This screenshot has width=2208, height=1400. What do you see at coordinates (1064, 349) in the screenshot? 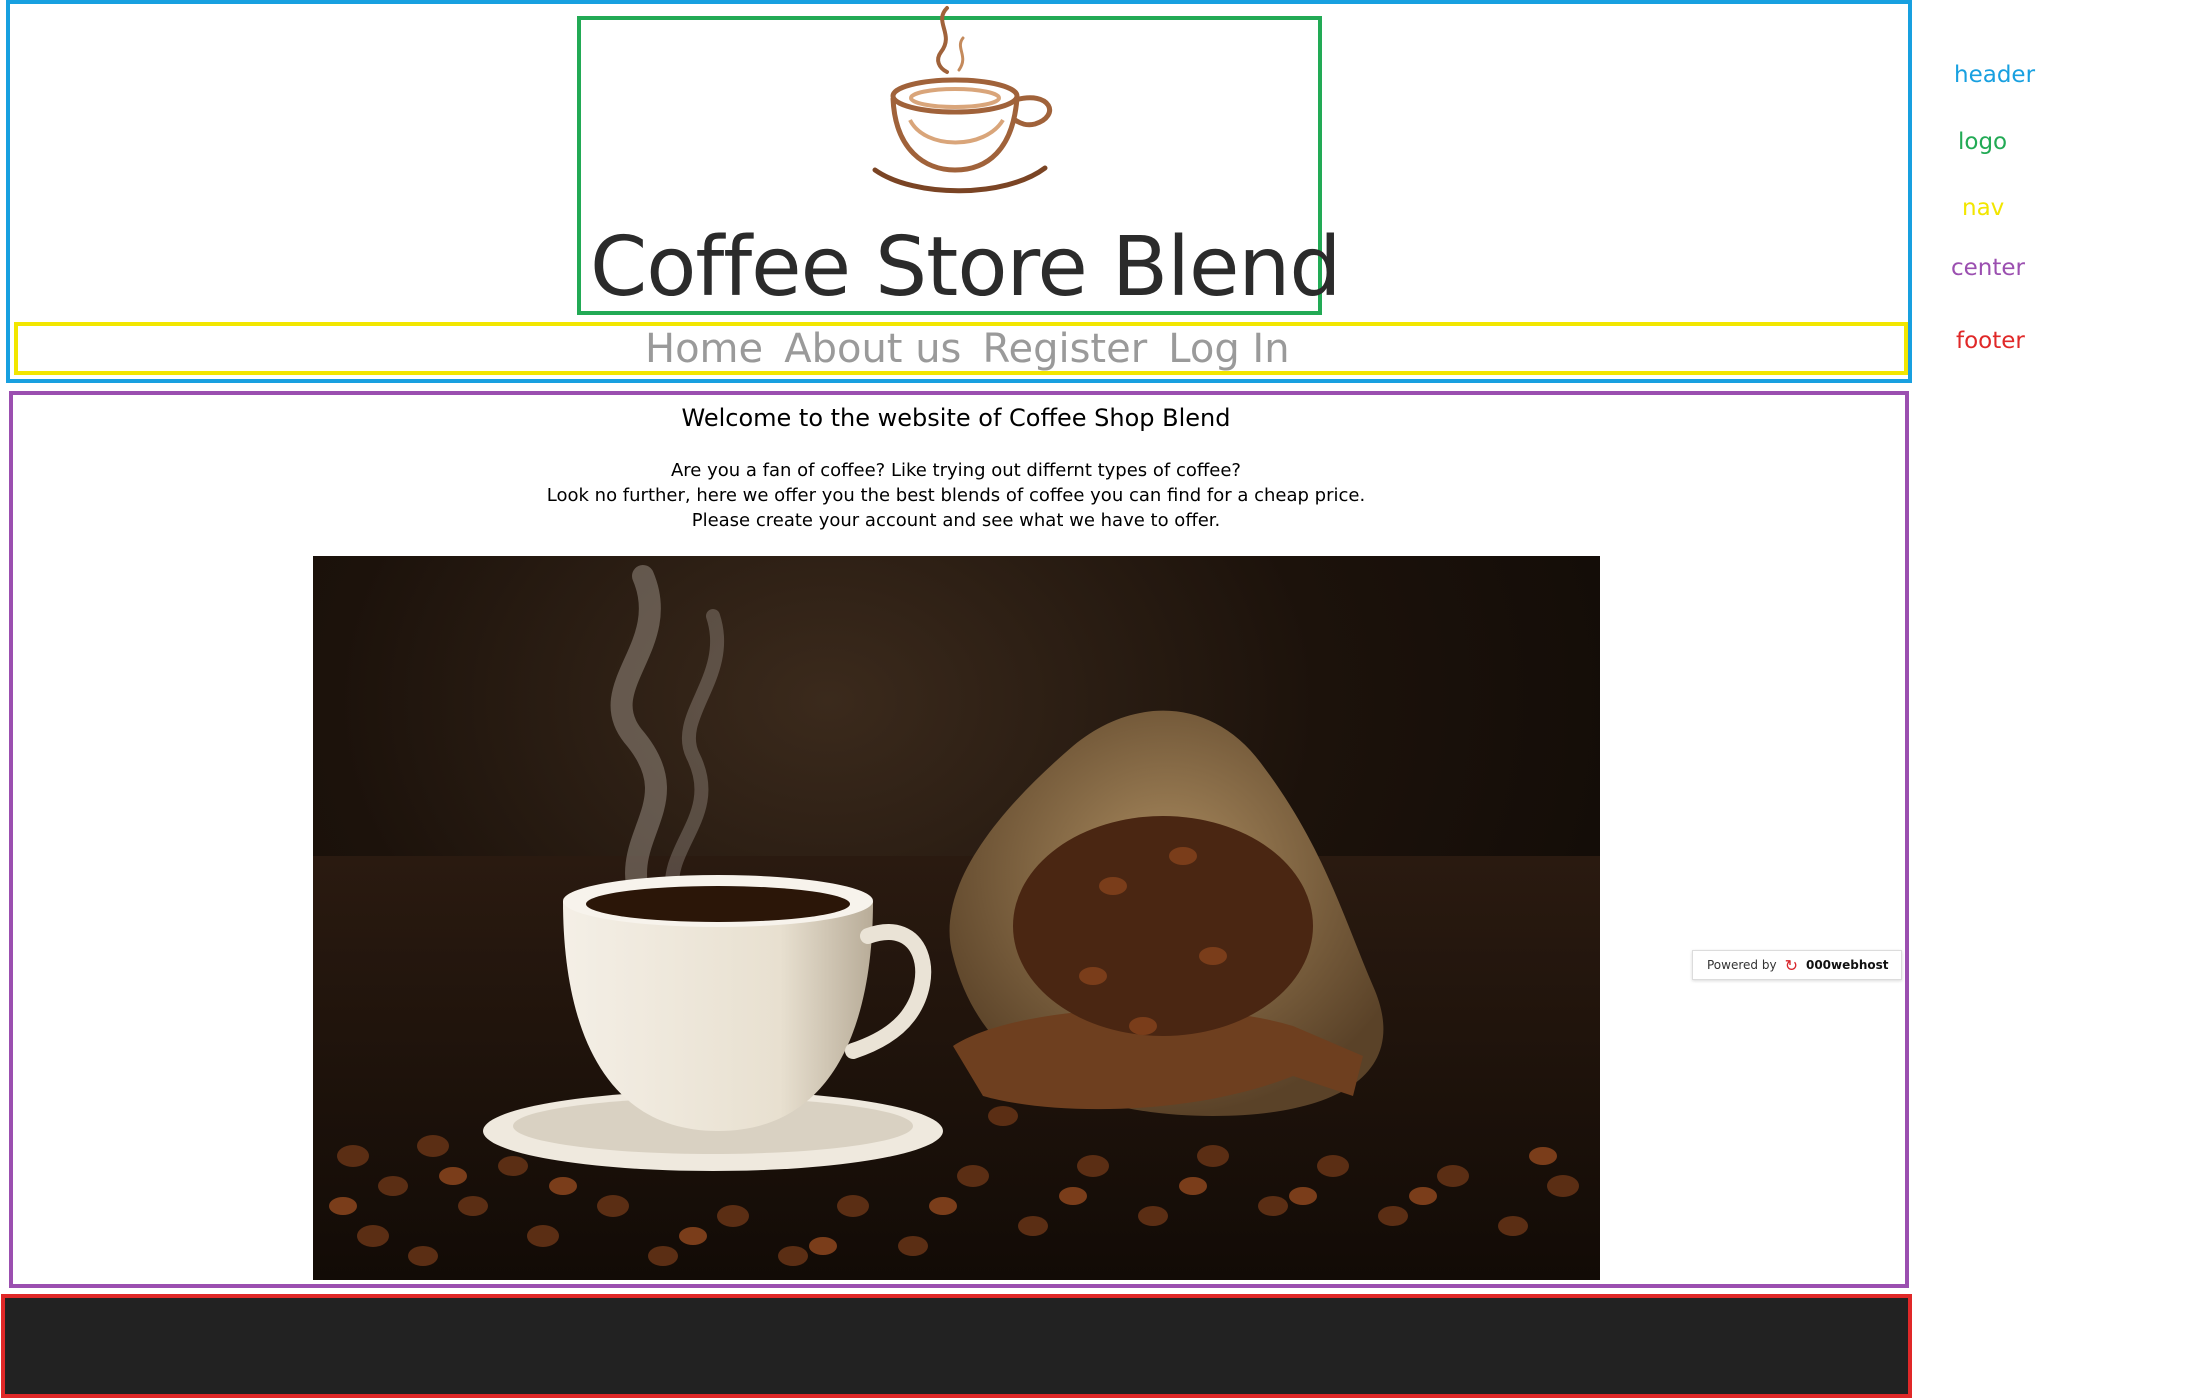
I see `nav-register: Register` at bounding box center [1064, 349].